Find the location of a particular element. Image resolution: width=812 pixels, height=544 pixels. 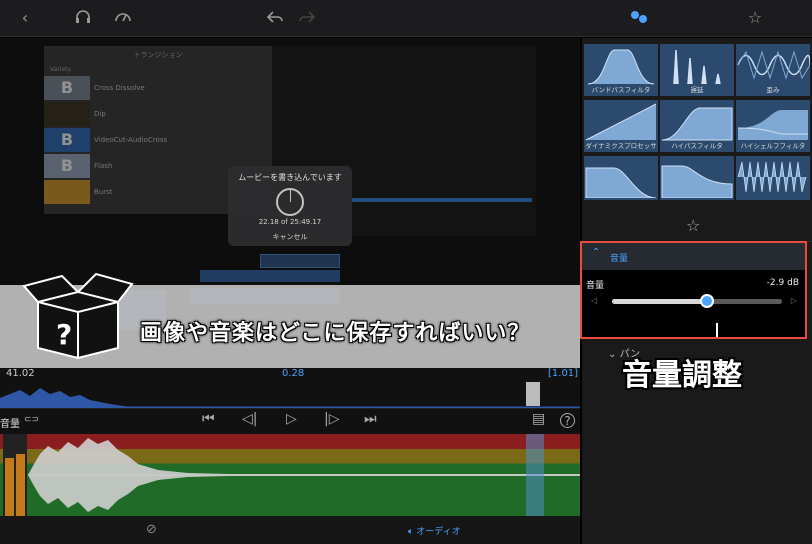

chevron-up-icon: ⌃ is located at coordinates (596, 252).